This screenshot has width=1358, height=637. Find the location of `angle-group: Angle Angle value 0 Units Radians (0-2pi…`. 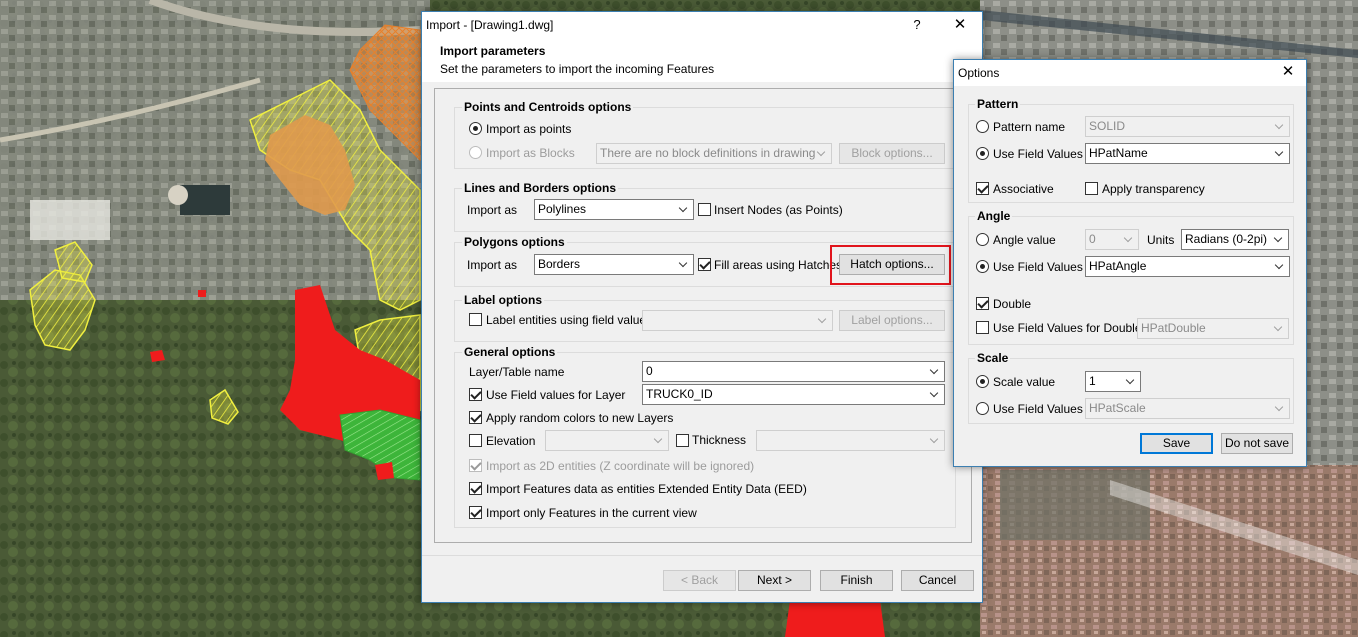

angle-group: Angle Angle value 0 Units Radians (0-2pi… is located at coordinates (1131, 277).